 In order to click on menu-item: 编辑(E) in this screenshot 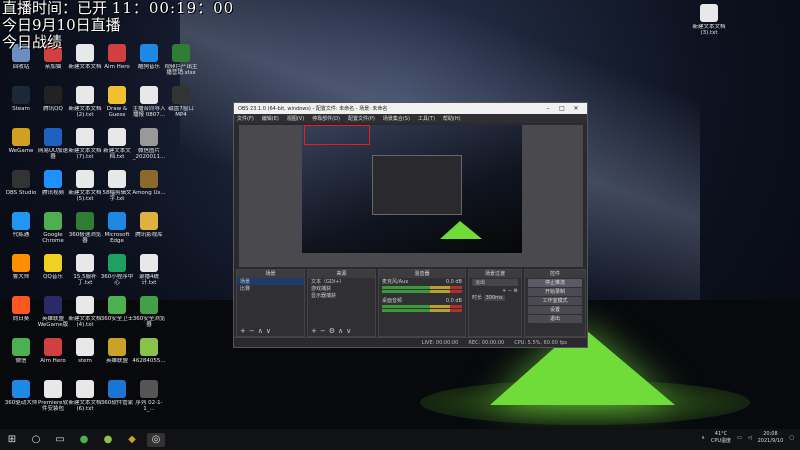, I will do `click(270, 118)`.